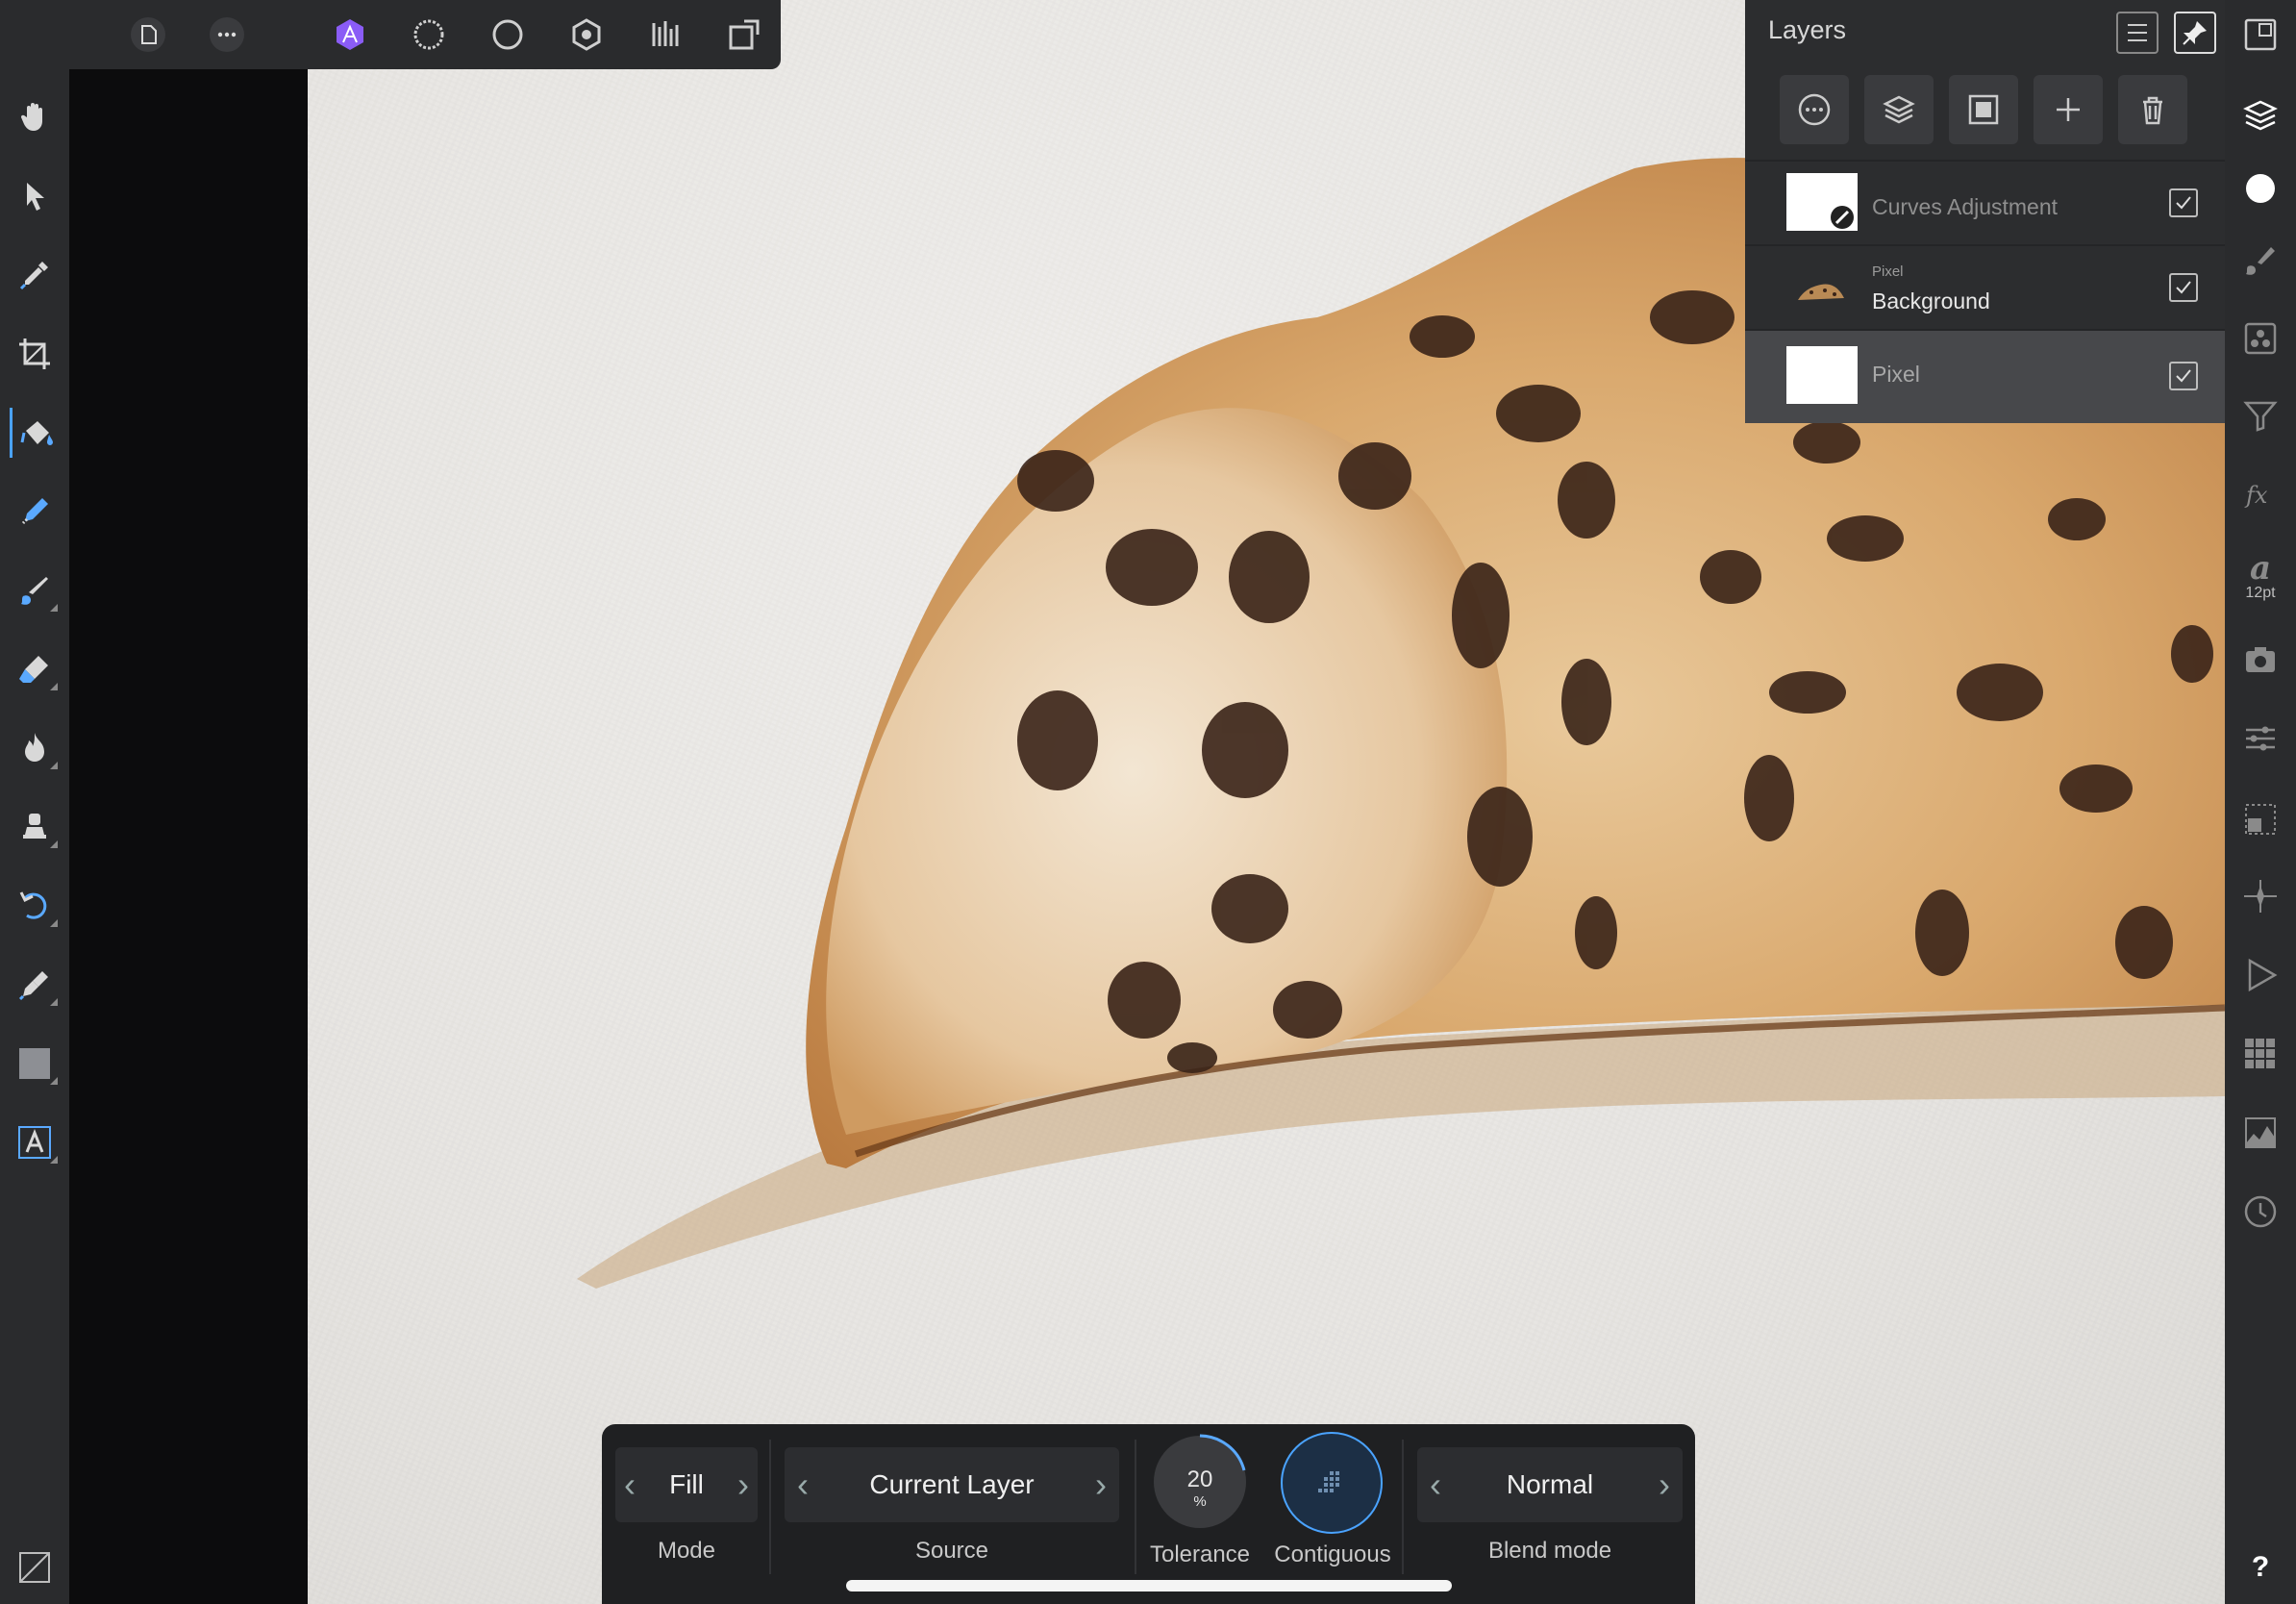 Image resolution: width=2296 pixels, height=1604 pixels. What do you see at coordinates (35, 590) in the screenshot?
I see `paint-brush-tool-icon` at bounding box center [35, 590].